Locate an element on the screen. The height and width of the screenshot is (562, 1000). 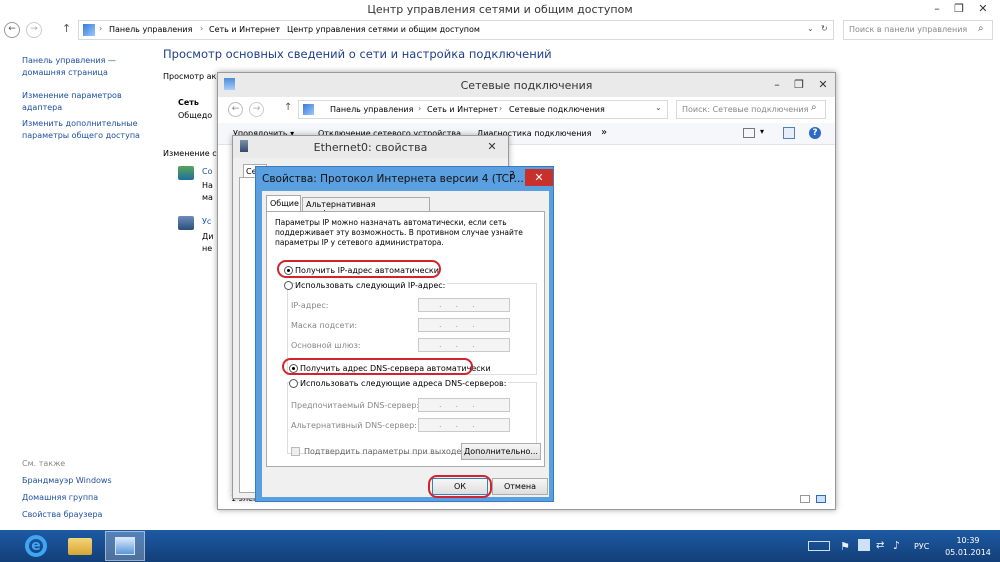
net-conn-back-button: ← is located at coordinates (235, 109).